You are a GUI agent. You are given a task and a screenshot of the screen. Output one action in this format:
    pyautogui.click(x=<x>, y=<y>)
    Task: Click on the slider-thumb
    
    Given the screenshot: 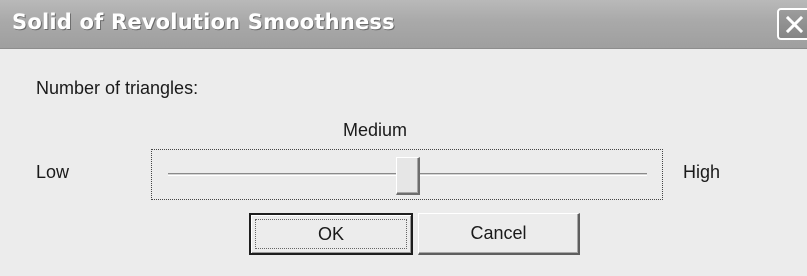 What is the action you would take?
    pyautogui.click(x=408, y=176)
    